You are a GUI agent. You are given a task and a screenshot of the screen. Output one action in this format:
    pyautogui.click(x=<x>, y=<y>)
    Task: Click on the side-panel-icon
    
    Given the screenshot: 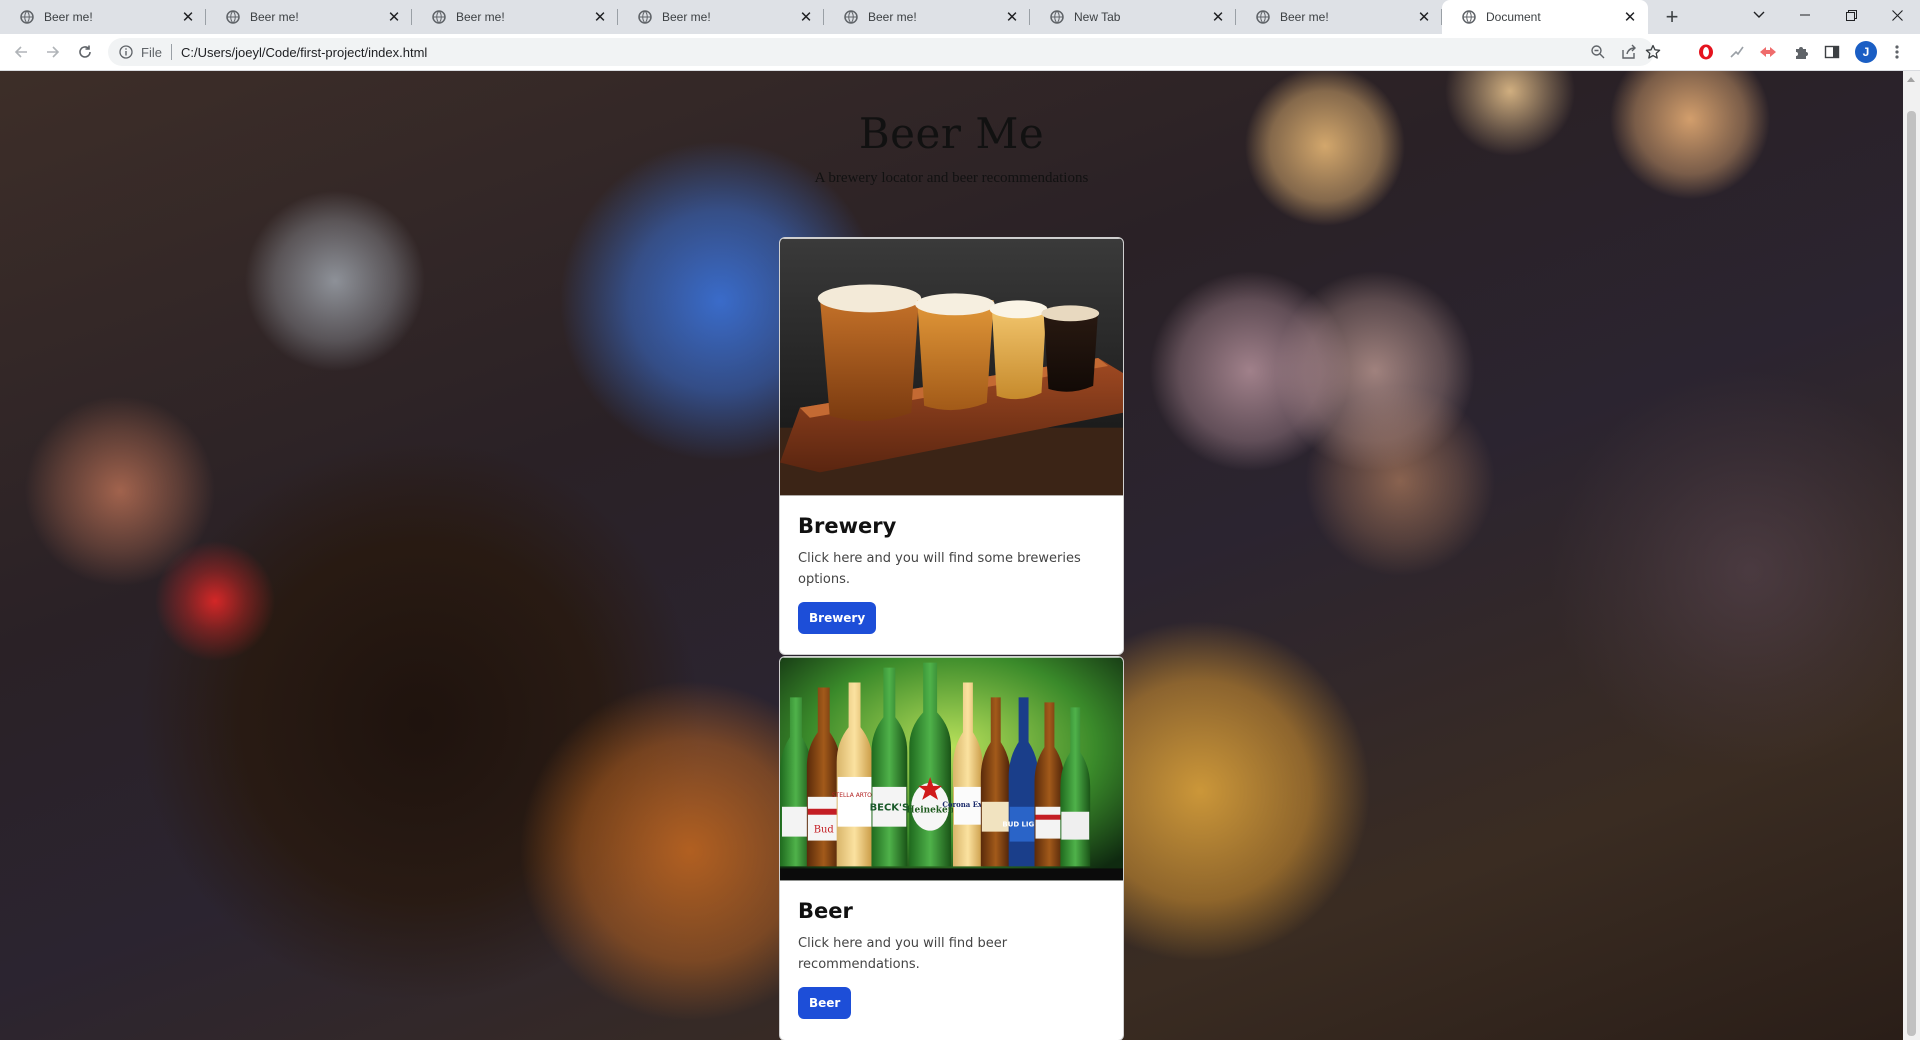 What is the action you would take?
    pyautogui.click(x=1832, y=52)
    